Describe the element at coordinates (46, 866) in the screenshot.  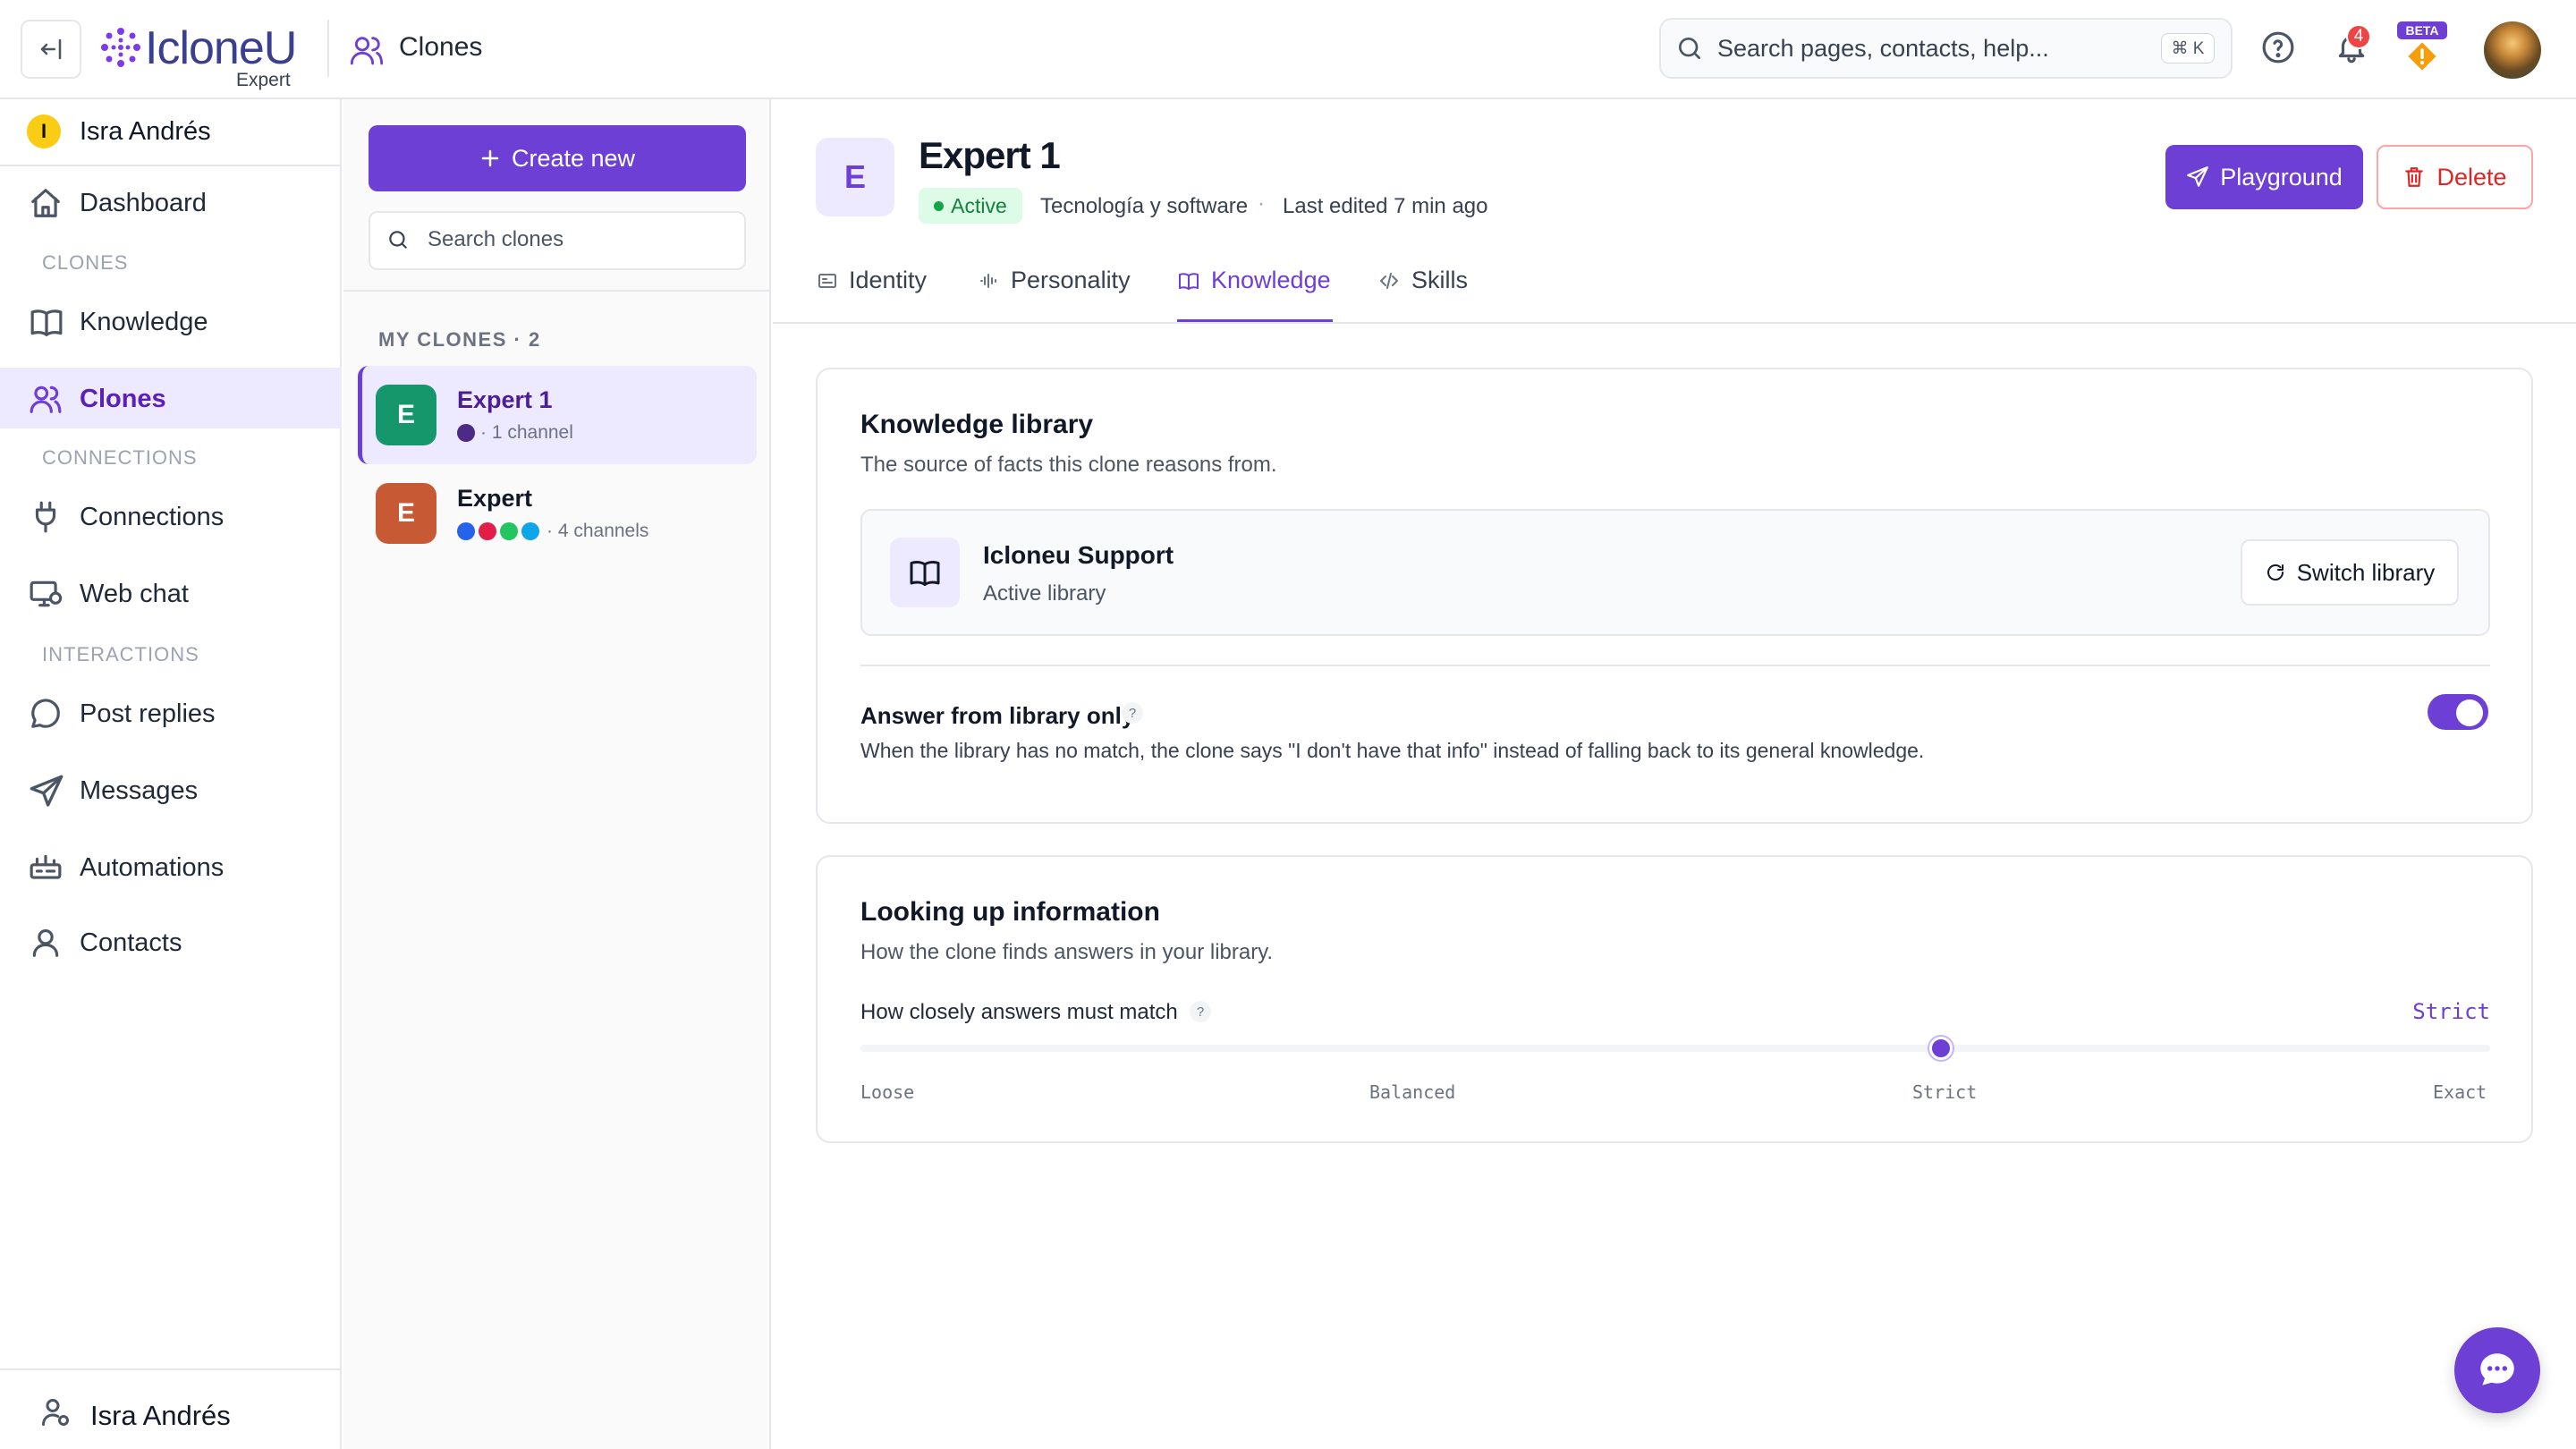
I see `automation-icon` at that location.